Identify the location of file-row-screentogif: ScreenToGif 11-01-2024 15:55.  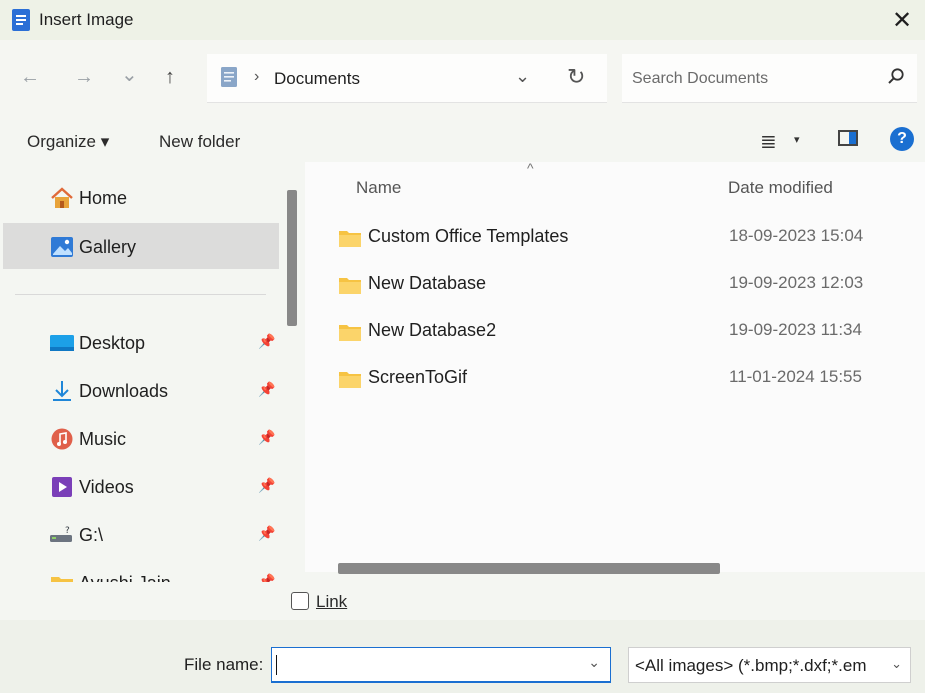
(615, 379).